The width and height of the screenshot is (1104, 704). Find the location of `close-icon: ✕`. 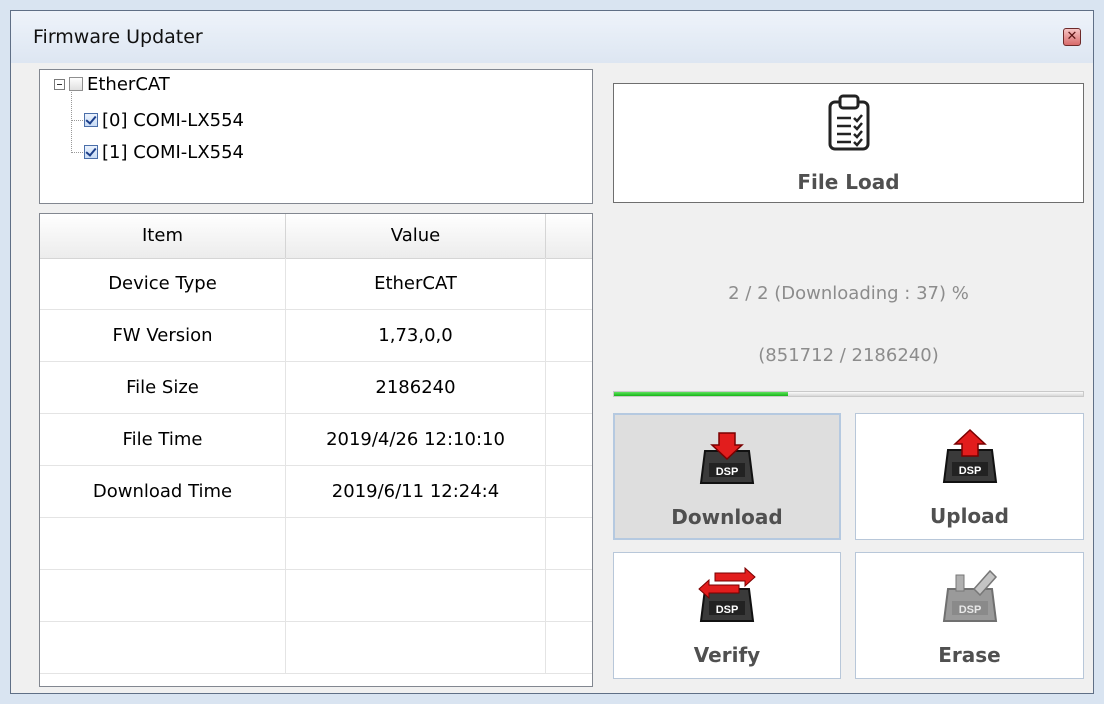

close-icon: ✕ is located at coordinates (1072, 36).